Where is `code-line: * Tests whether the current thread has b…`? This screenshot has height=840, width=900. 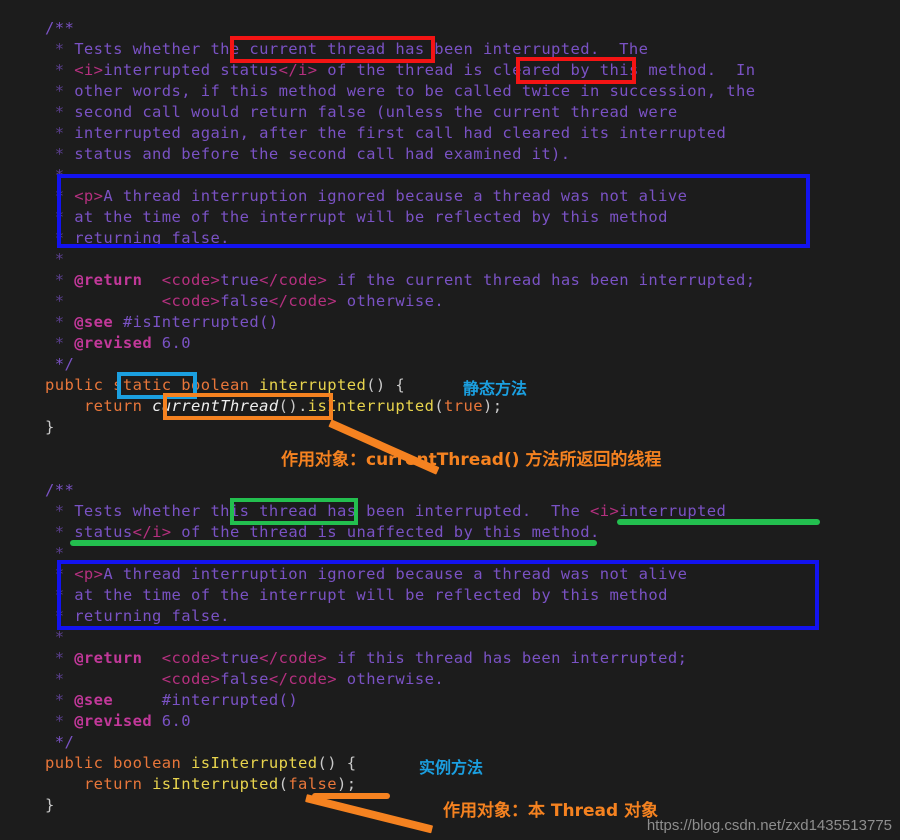
code-line: * Tests whether the current thread has b… is located at coordinates (347, 49).